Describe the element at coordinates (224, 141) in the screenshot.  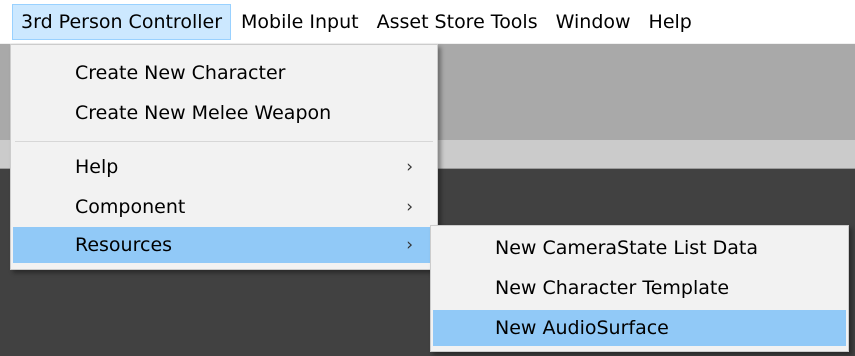
I see `menu-separator` at that location.